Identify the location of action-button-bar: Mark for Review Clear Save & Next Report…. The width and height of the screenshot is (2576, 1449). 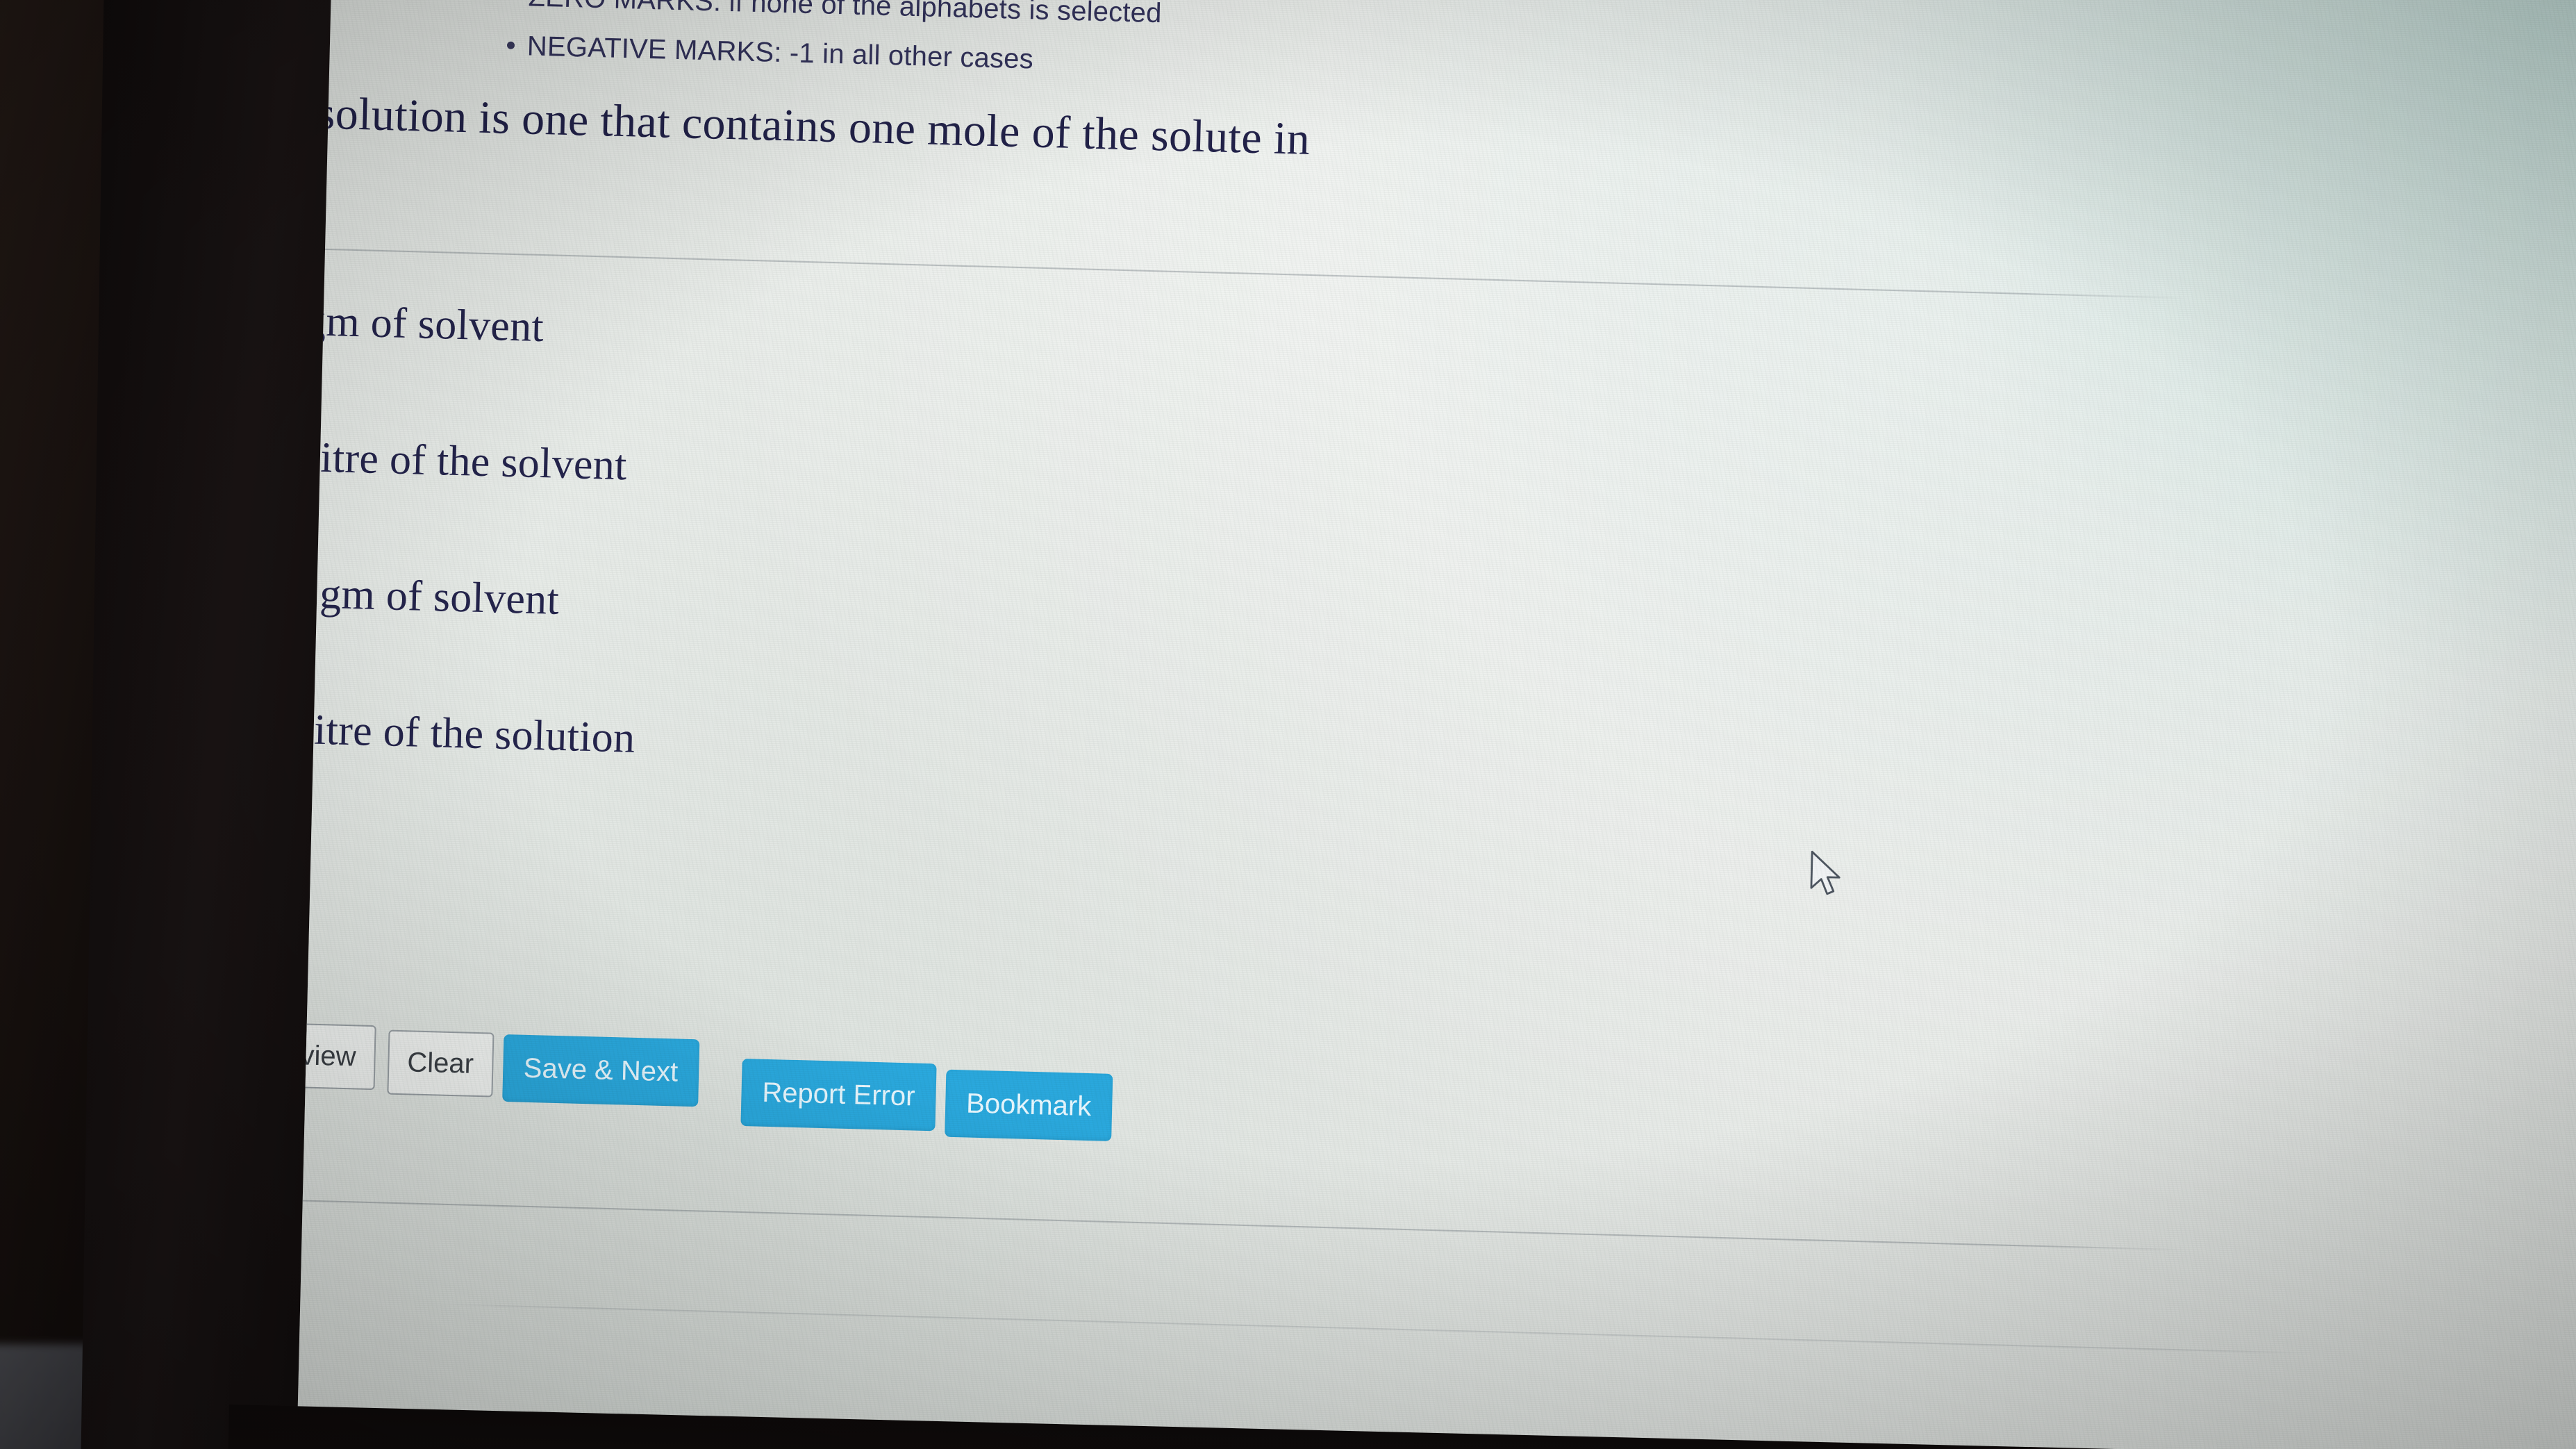
(705, 1080).